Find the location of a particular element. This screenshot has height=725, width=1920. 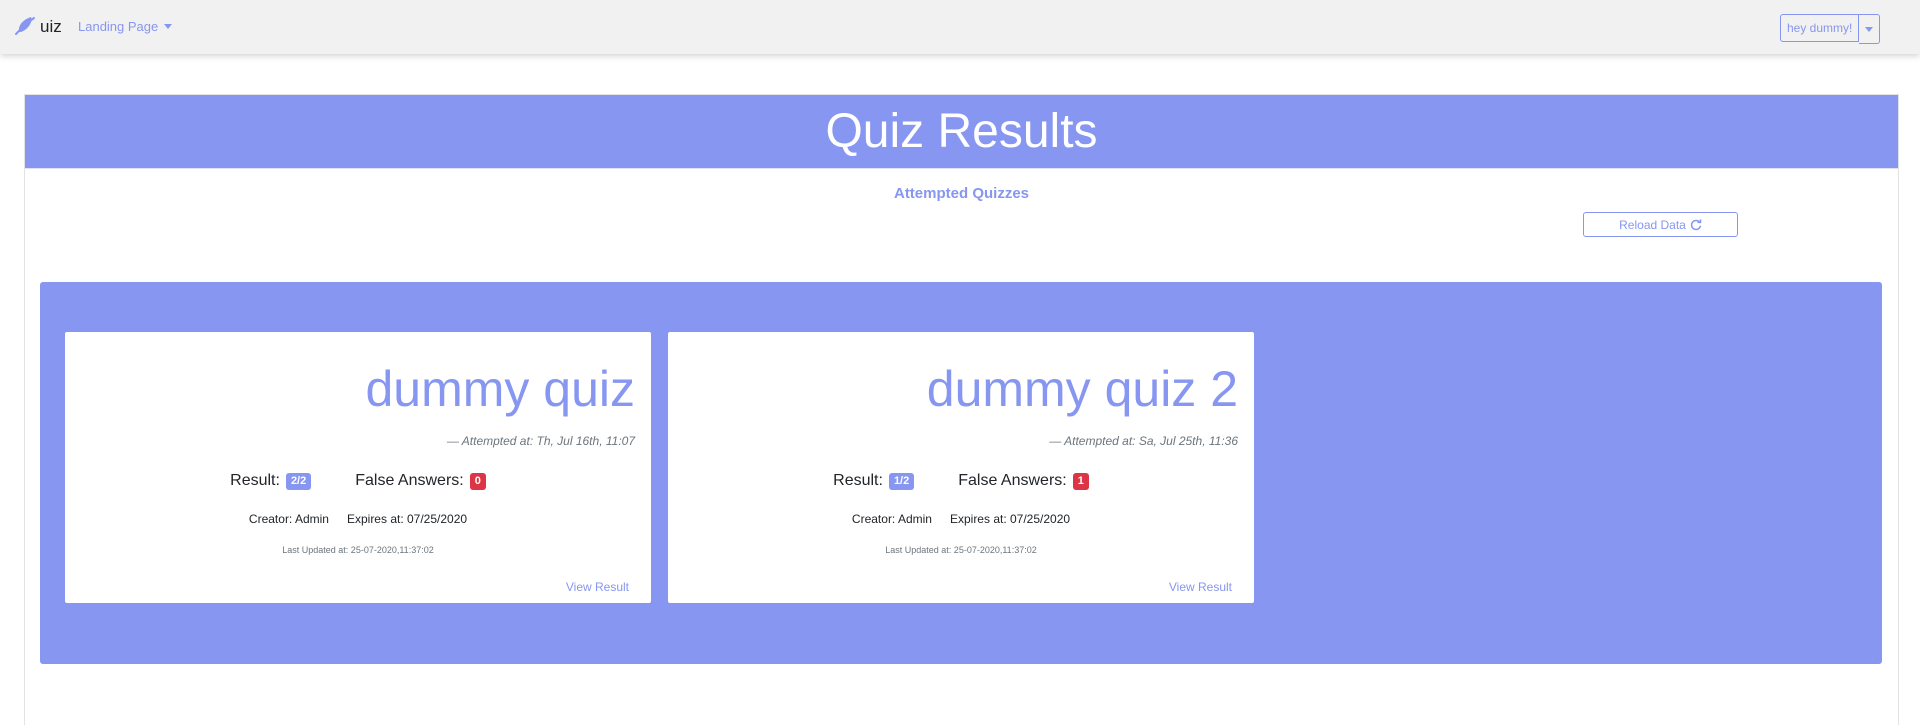

user-dropdown-toggle is located at coordinates (1870, 29).